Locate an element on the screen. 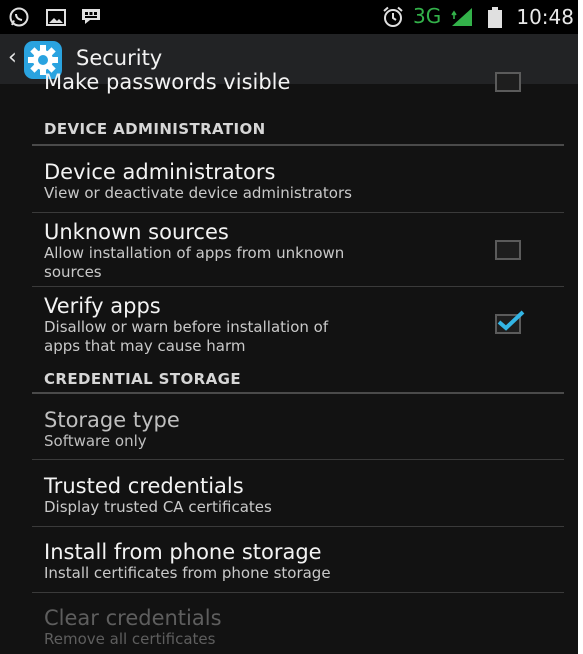 This screenshot has height=654, width=583. screen-title: Security is located at coordinates (119, 58).